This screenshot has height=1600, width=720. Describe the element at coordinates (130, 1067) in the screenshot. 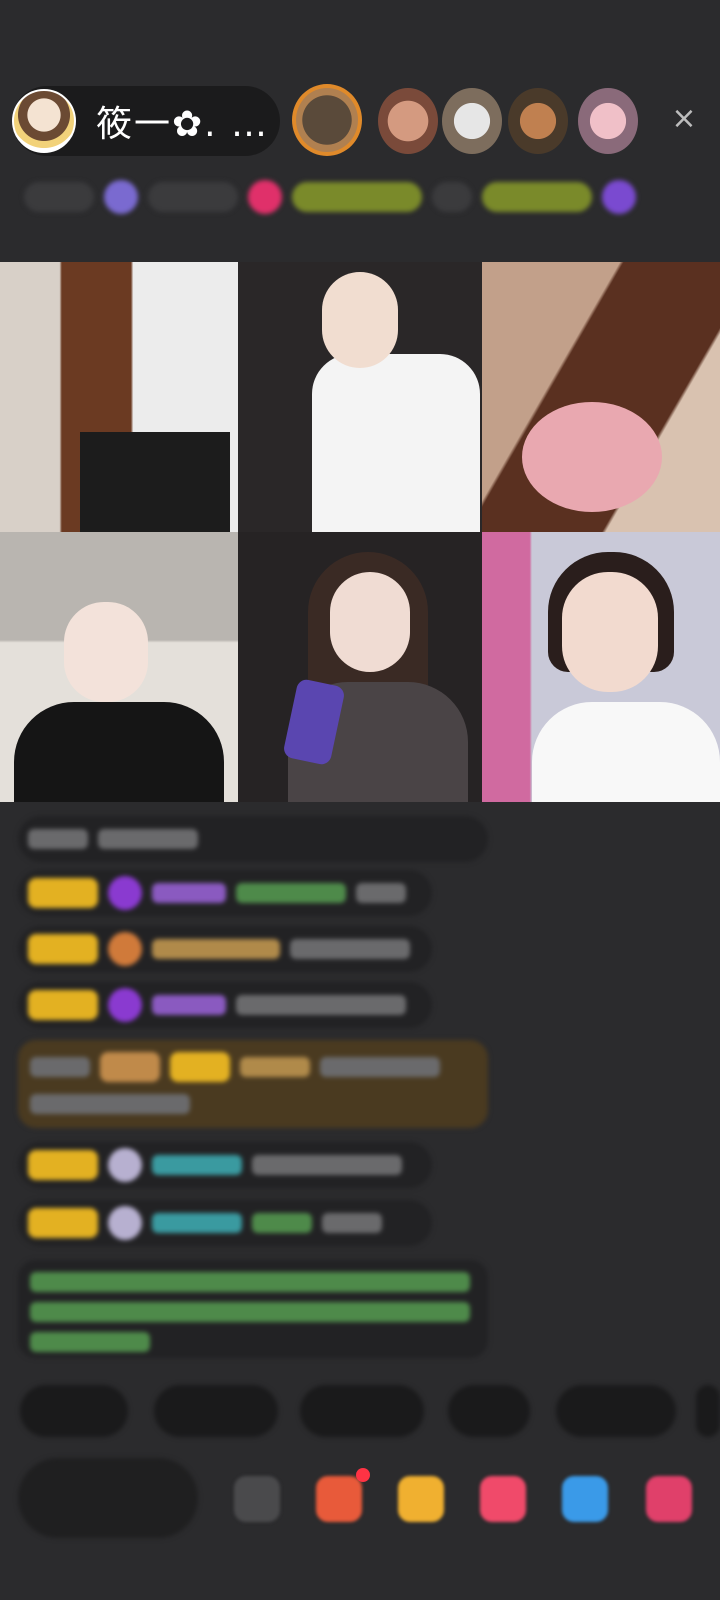

I see `fan-badge` at that location.